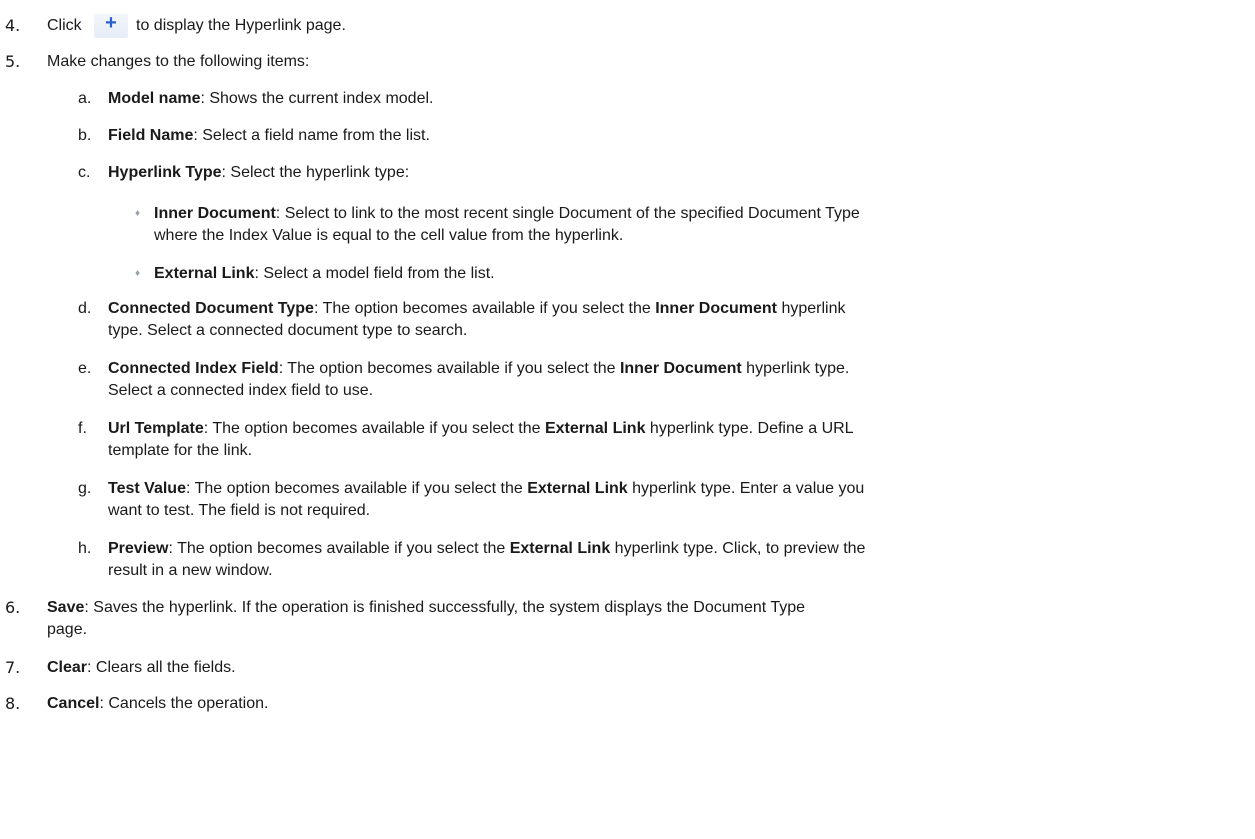 The image size is (1255, 839). What do you see at coordinates (73, 703) in the screenshot?
I see `term: Cancel` at bounding box center [73, 703].